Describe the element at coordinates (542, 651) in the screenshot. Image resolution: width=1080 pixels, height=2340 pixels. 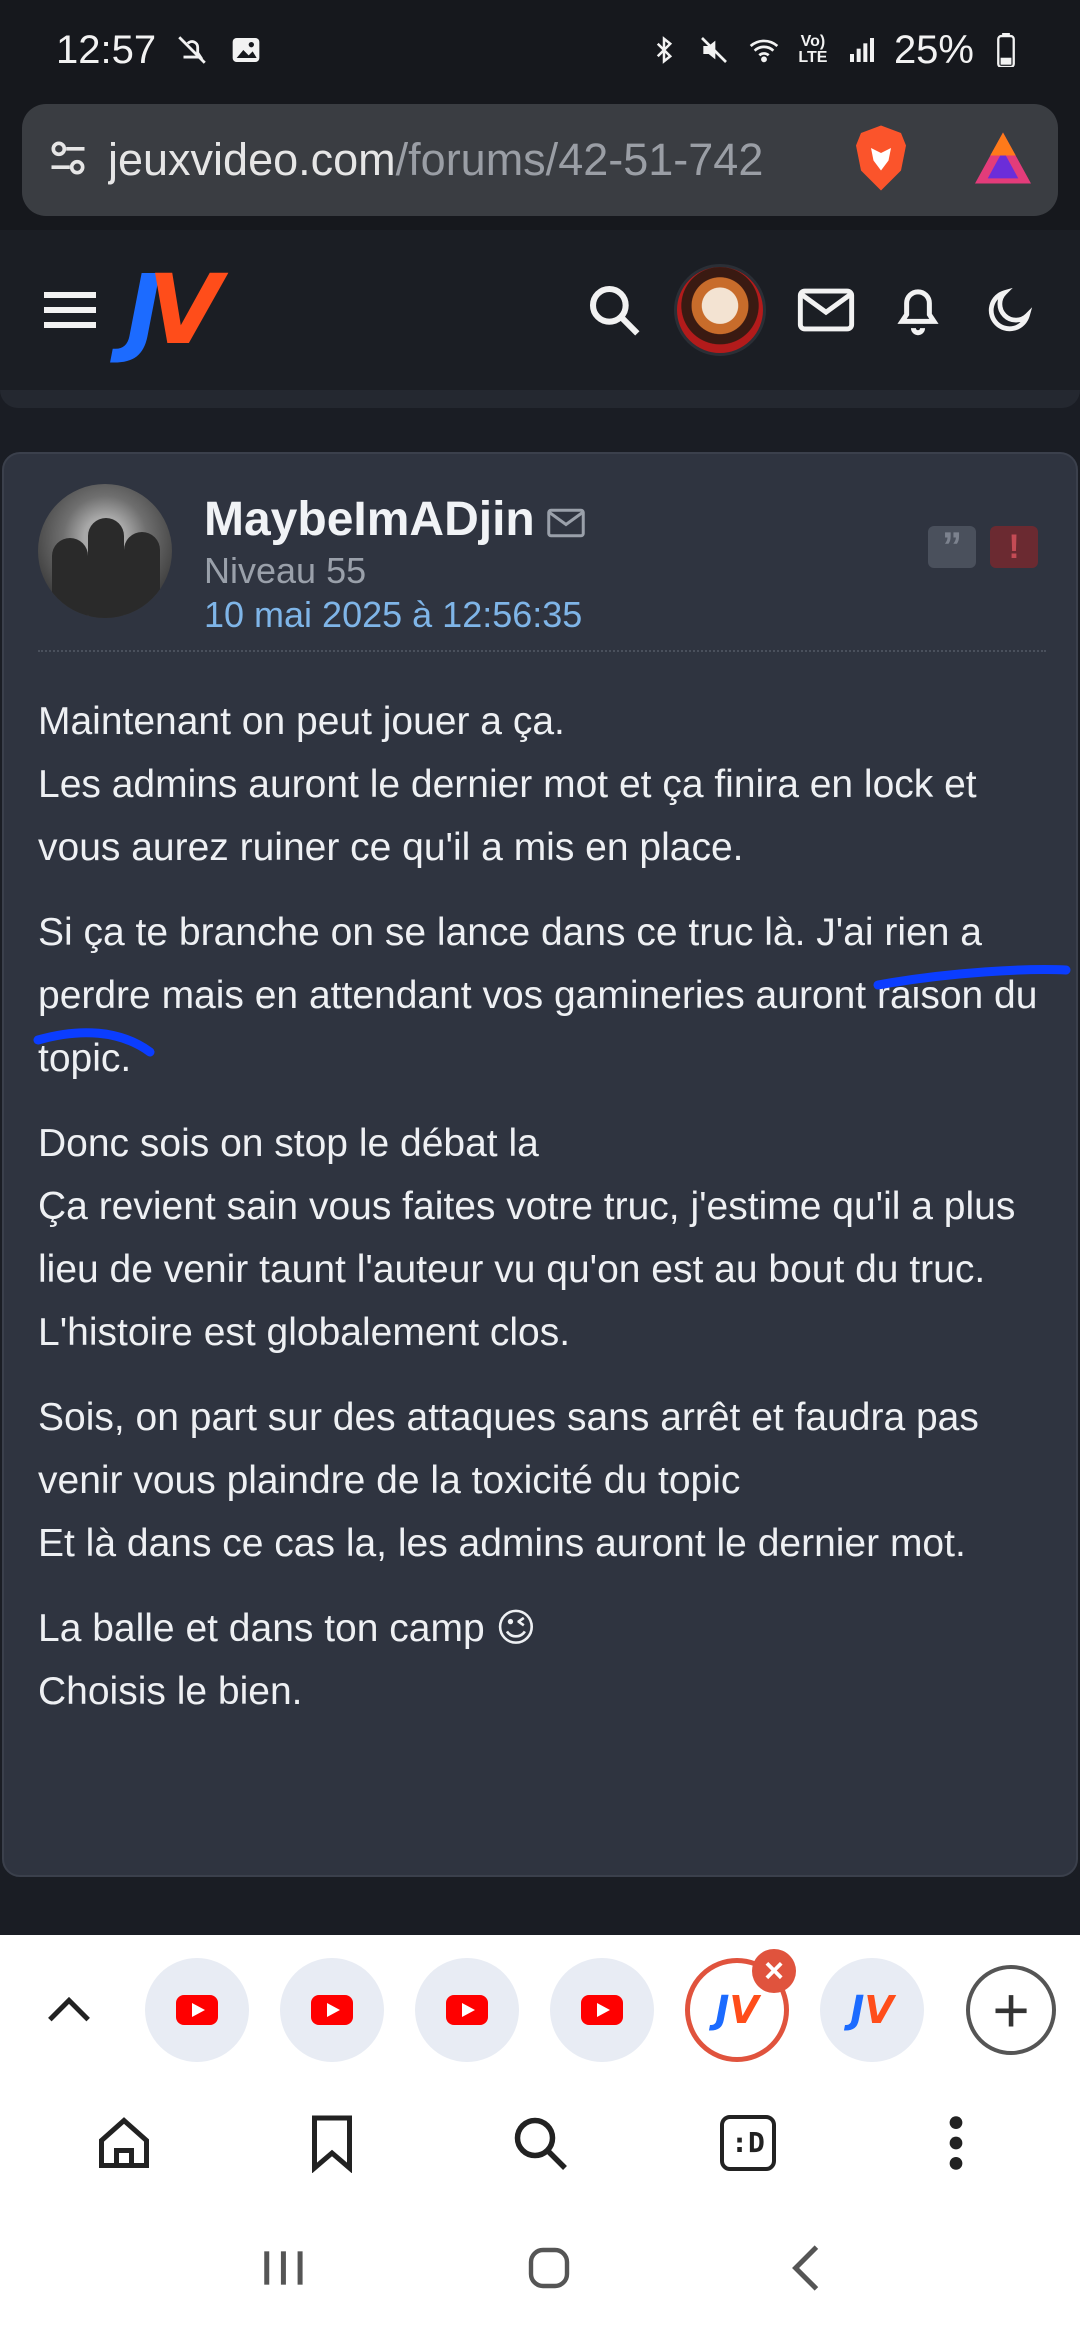
I see `post-separator` at that location.